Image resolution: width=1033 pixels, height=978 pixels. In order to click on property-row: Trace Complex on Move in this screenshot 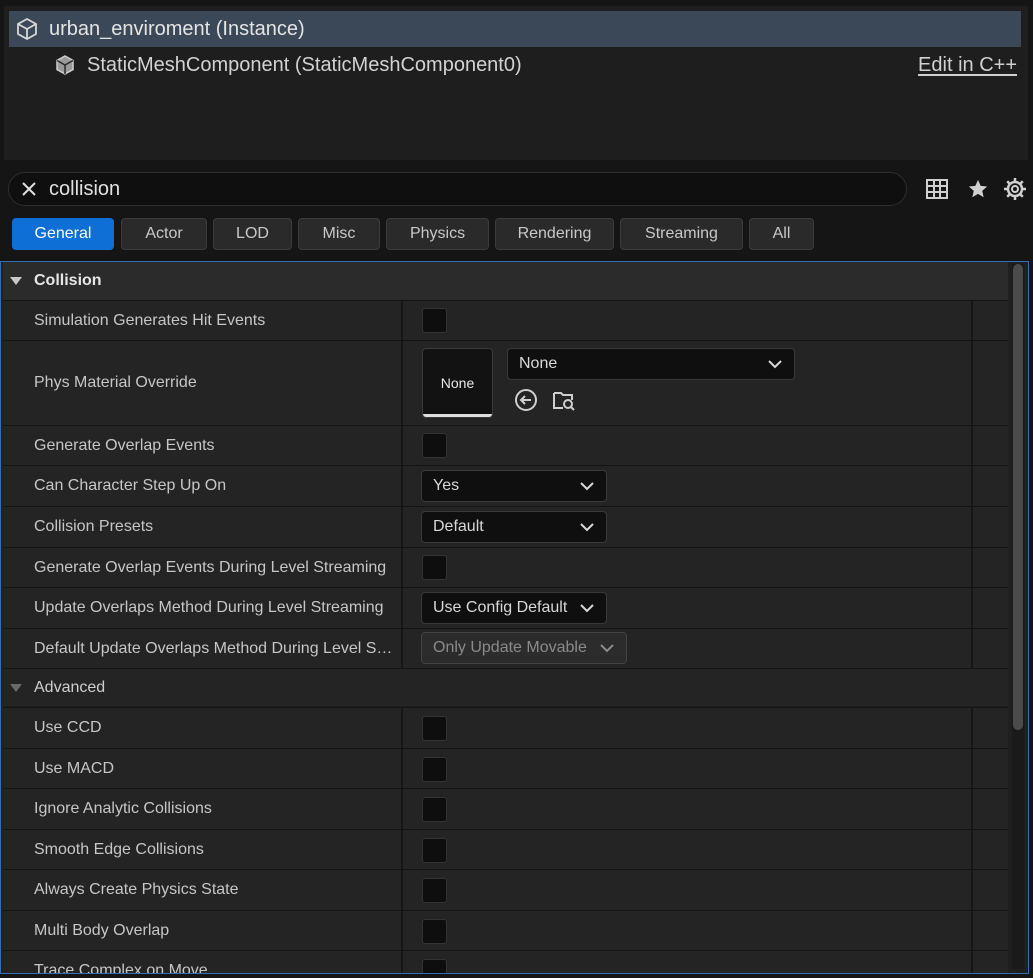, I will do `click(505, 962)`.